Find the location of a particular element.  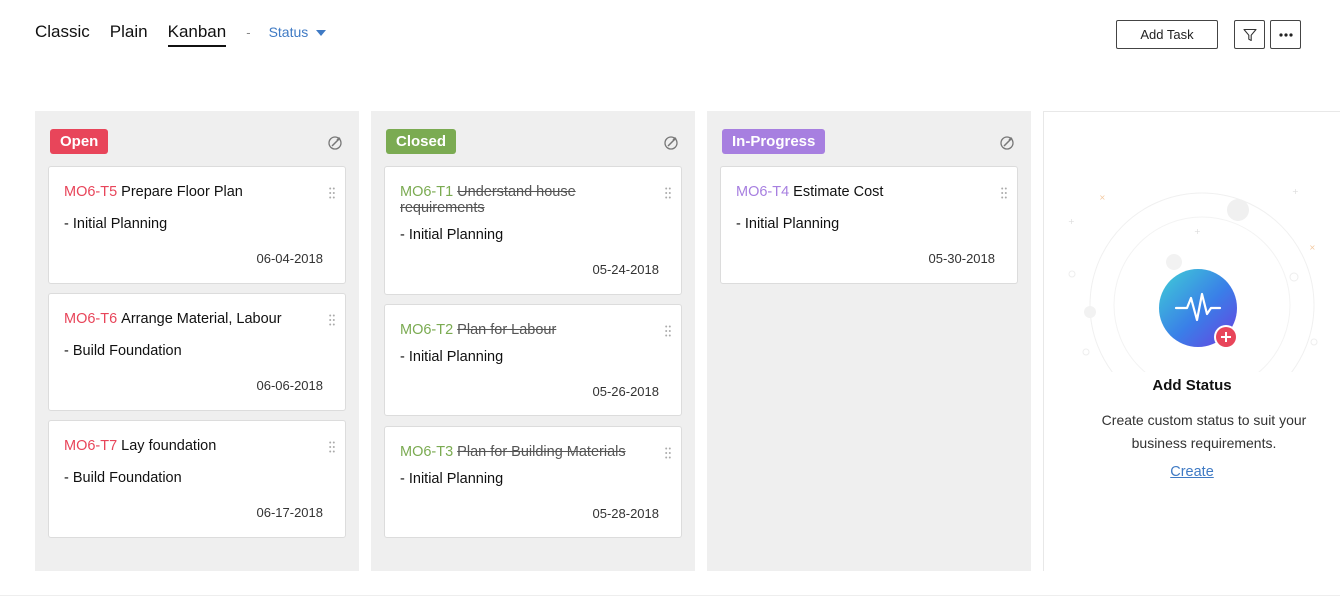

create-status-link: Create is located at coordinates (1192, 472).